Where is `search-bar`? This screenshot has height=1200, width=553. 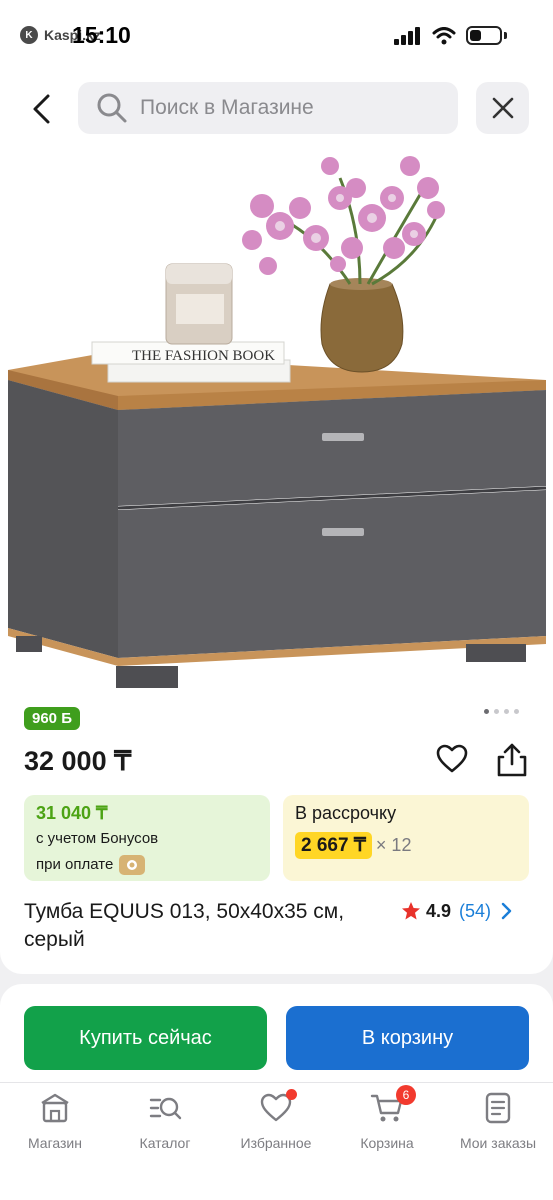
search-bar is located at coordinates (268, 108).